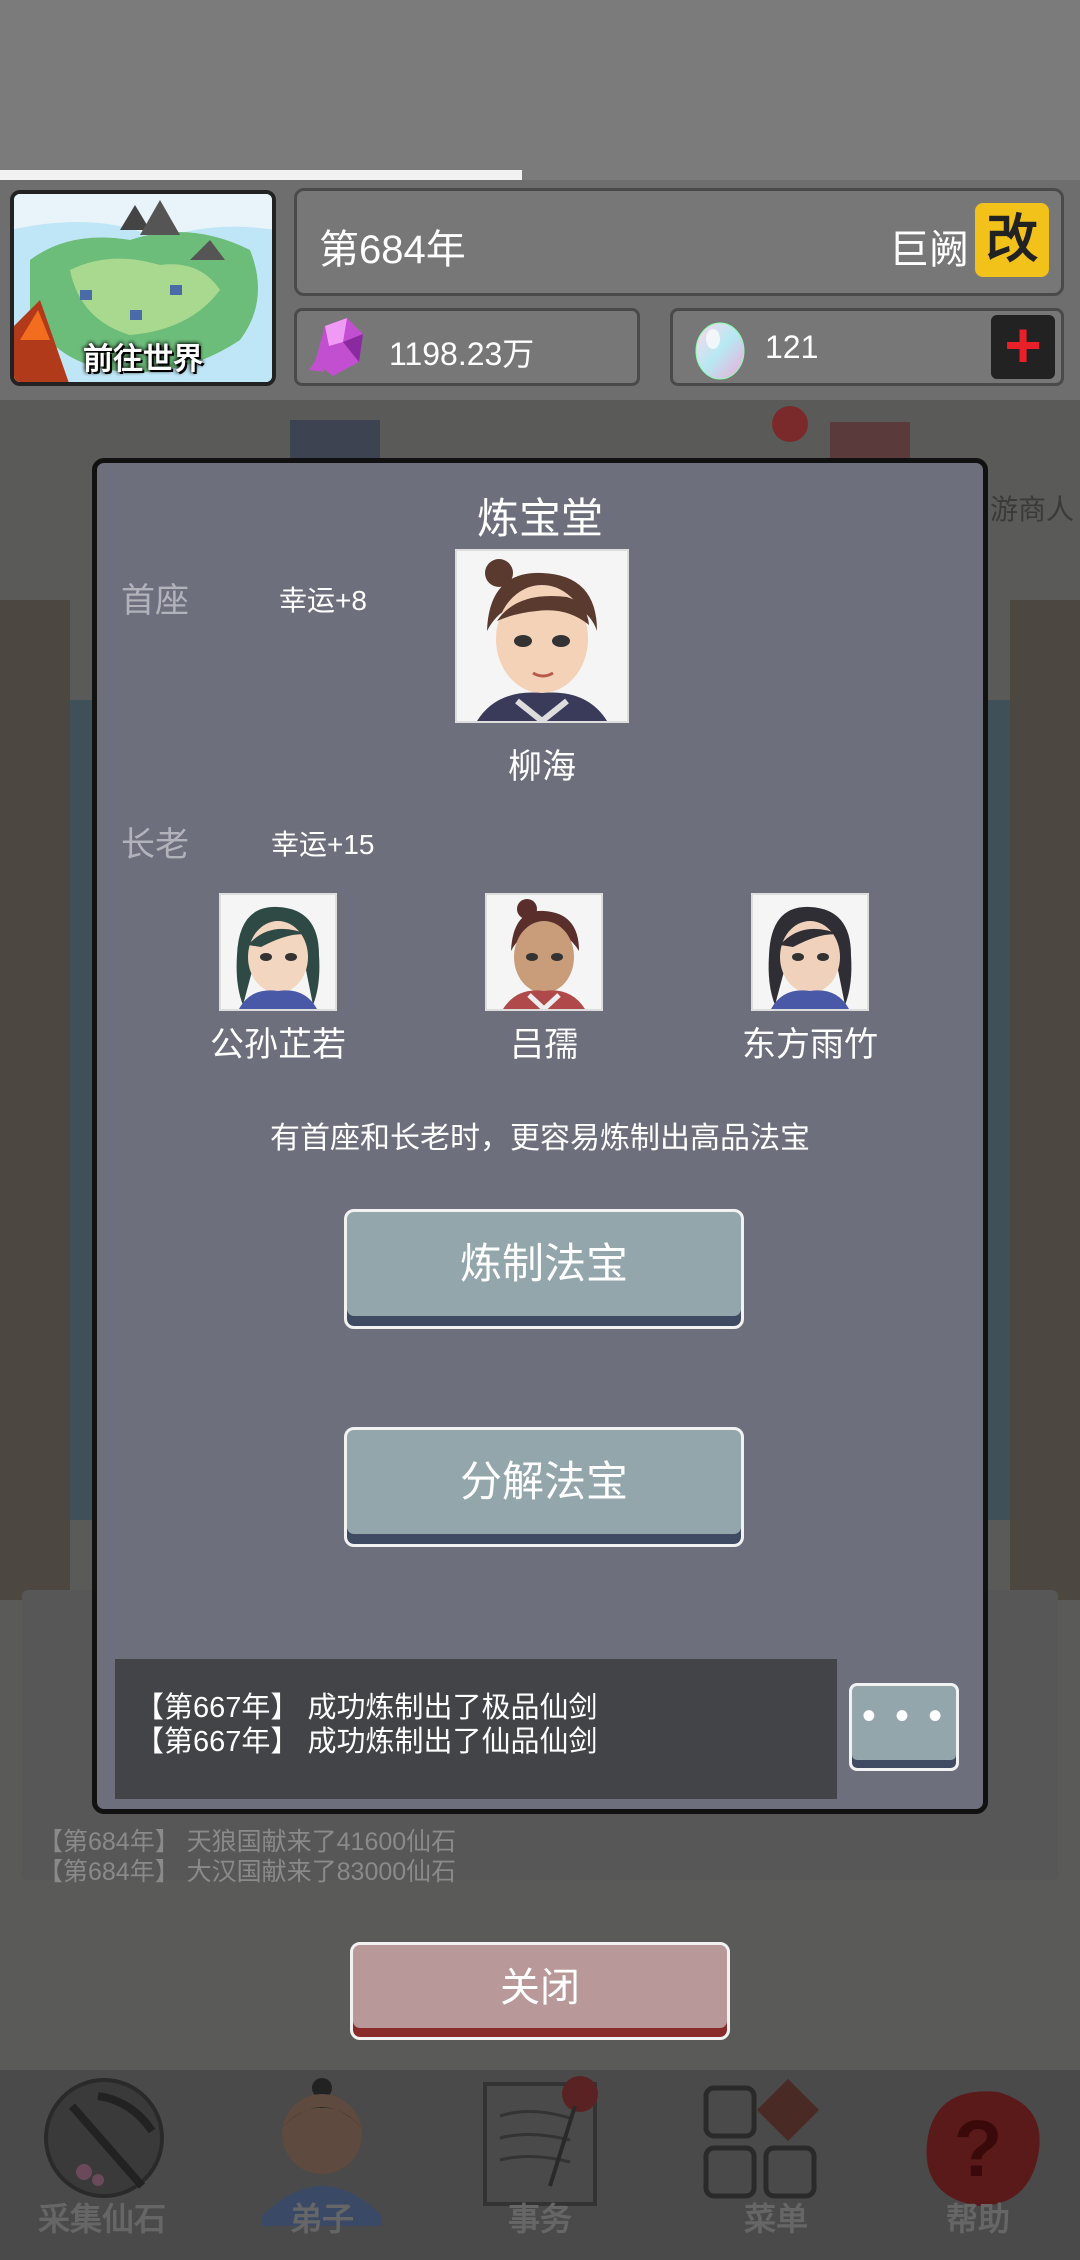 Image resolution: width=1080 pixels, height=2260 pixels. What do you see at coordinates (776, 2161) in the screenshot?
I see `nav-menu: 菜单` at bounding box center [776, 2161].